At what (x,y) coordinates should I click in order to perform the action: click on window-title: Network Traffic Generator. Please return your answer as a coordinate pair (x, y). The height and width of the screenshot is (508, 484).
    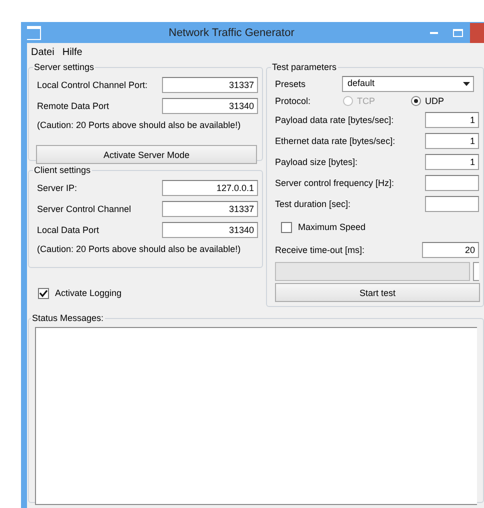
    Looking at the image, I should click on (232, 32).